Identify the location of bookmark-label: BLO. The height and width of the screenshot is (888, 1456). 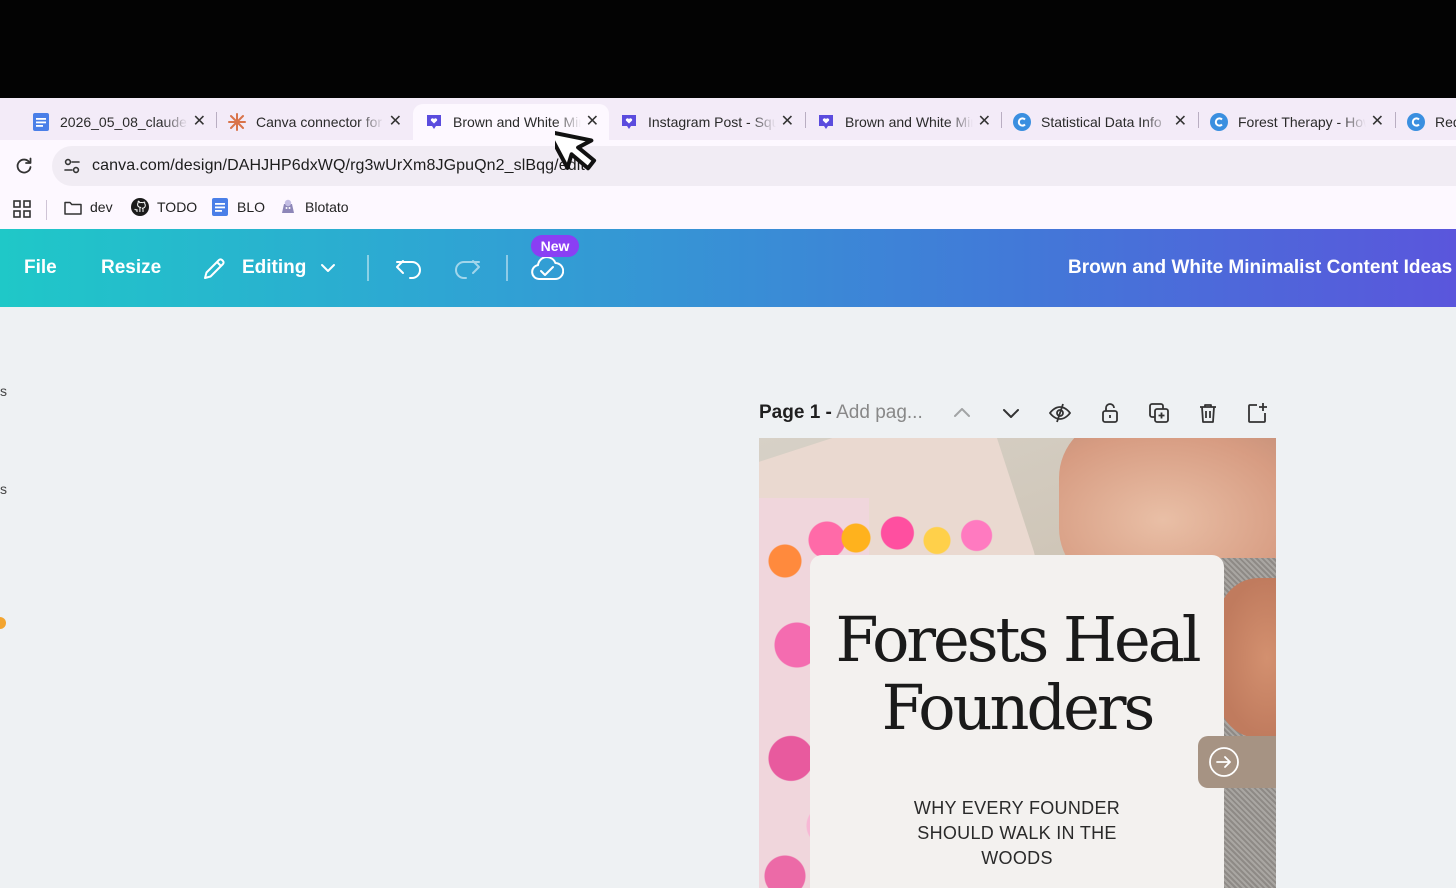
(251, 207).